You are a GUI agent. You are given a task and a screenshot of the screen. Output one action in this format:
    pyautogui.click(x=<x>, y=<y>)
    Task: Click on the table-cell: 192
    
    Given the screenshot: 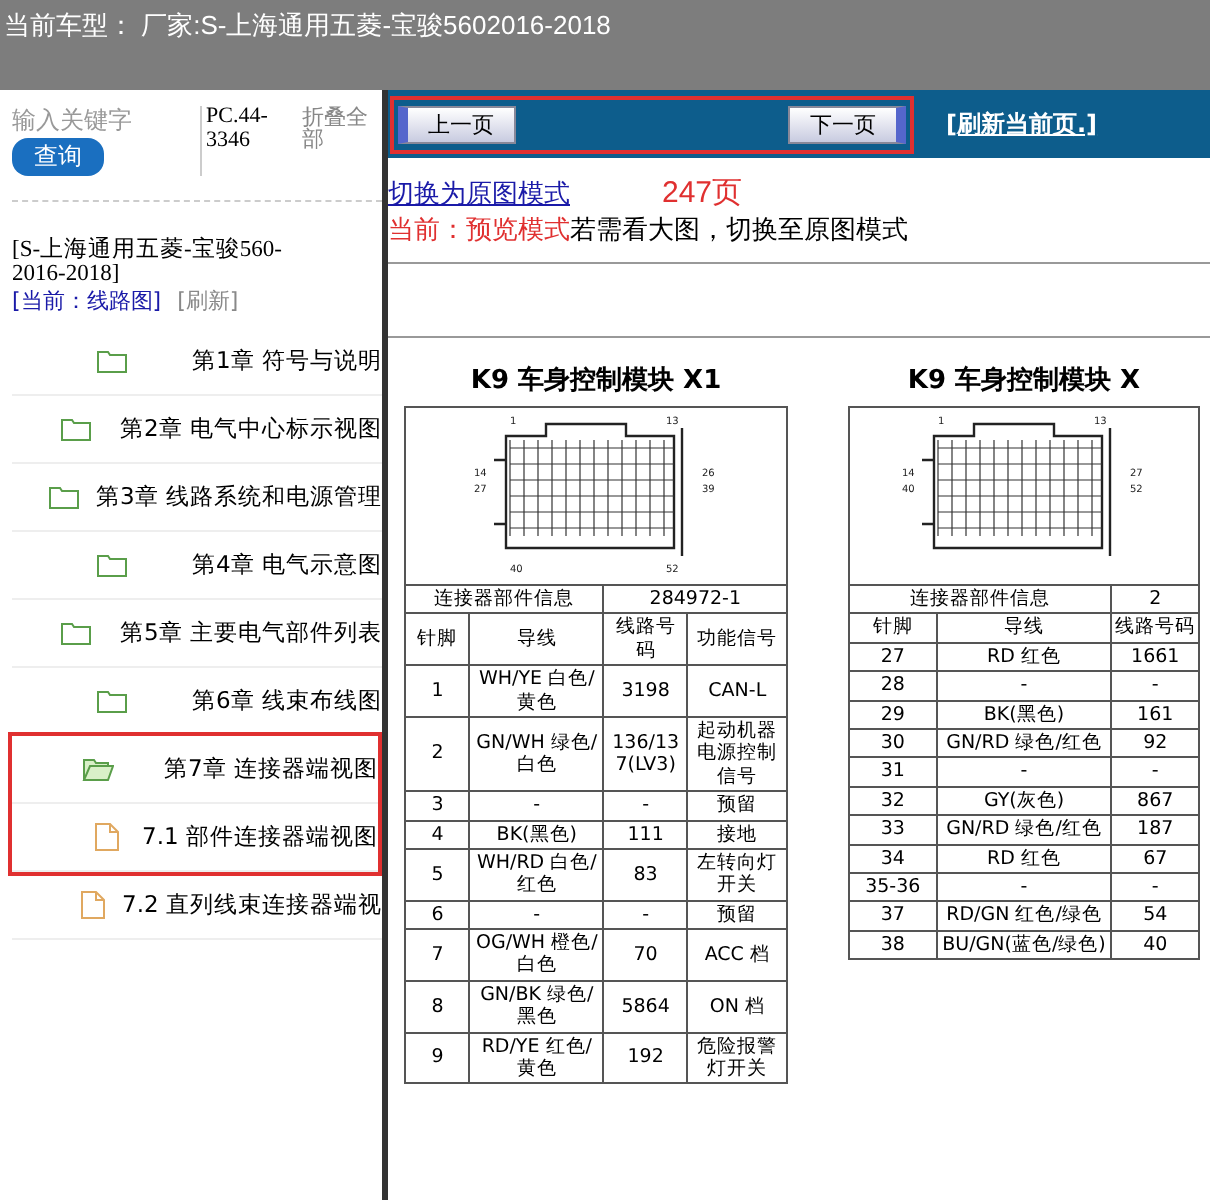 What is the action you would take?
    pyautogui.click(x=645, y=1058)
    